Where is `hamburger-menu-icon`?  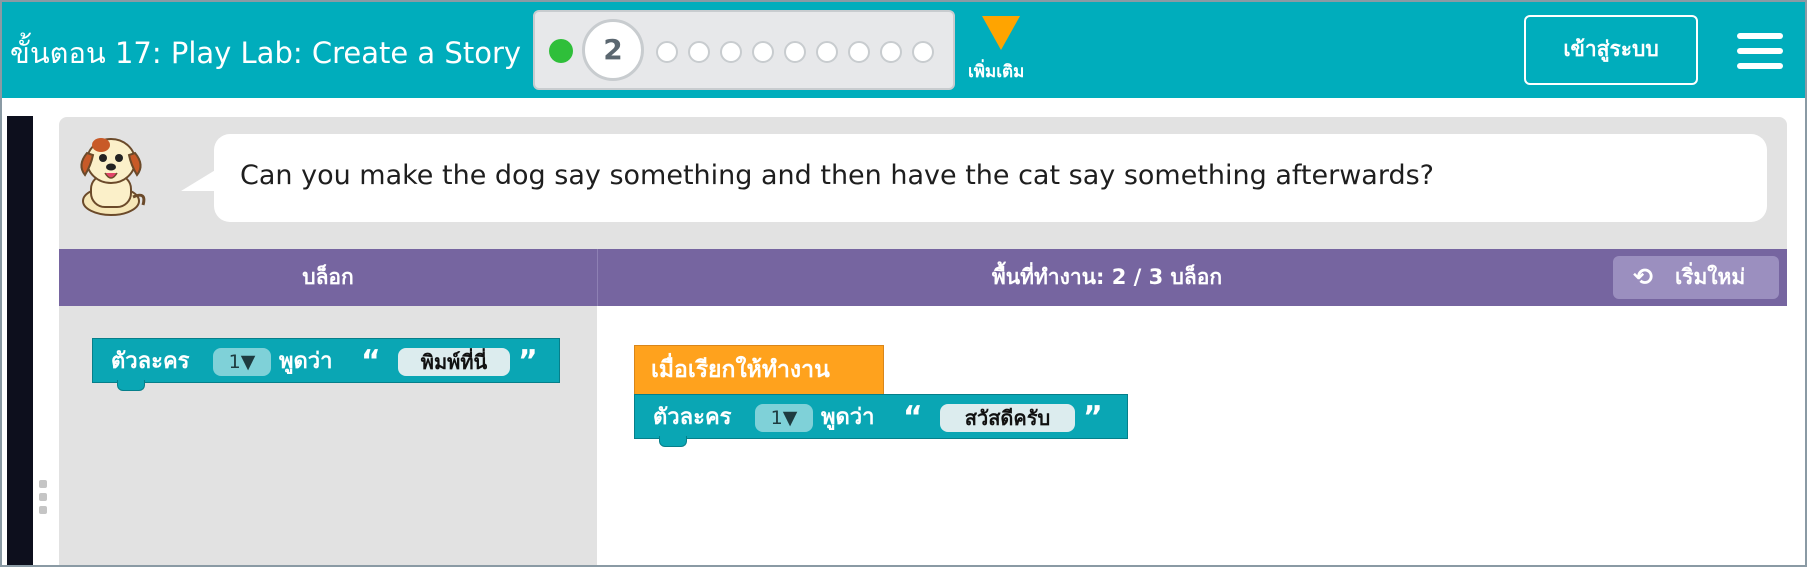
hamburger-menu-icon is located at coordinates (1760, 51).